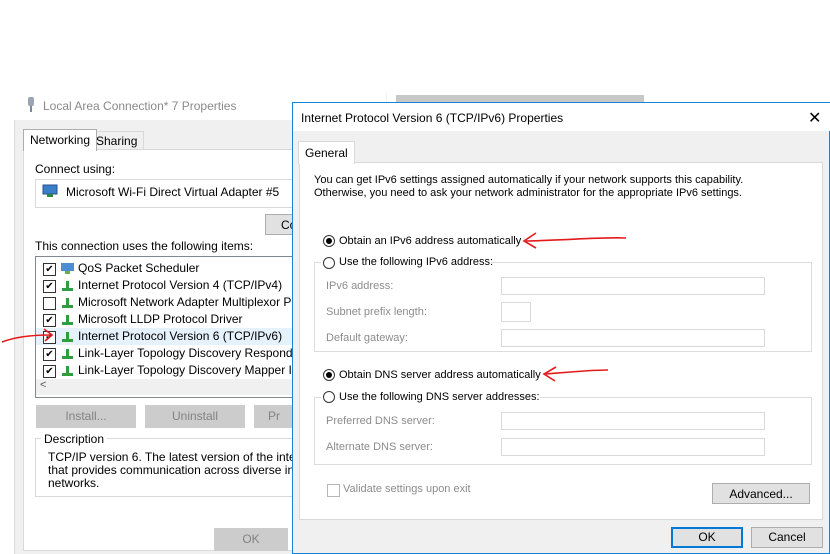 This screenshot has width=830, height=554. What do you see at coordinates (329, 397) in the screenshot?
I see `dns-manual-radio` at bounding box center [329, 397].